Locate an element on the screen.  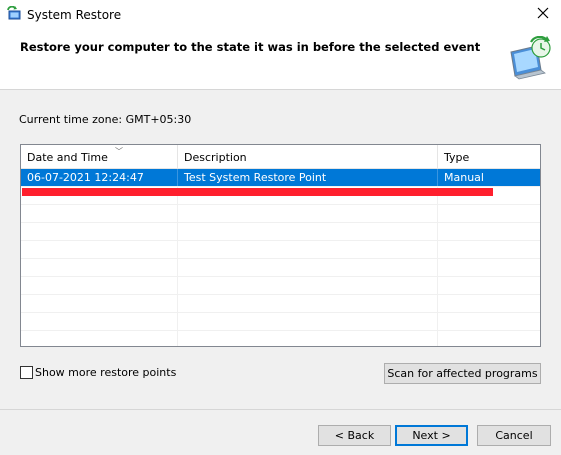
scan-affected-programs-button: Scan for affected programs is located at coordinates (462, 373).